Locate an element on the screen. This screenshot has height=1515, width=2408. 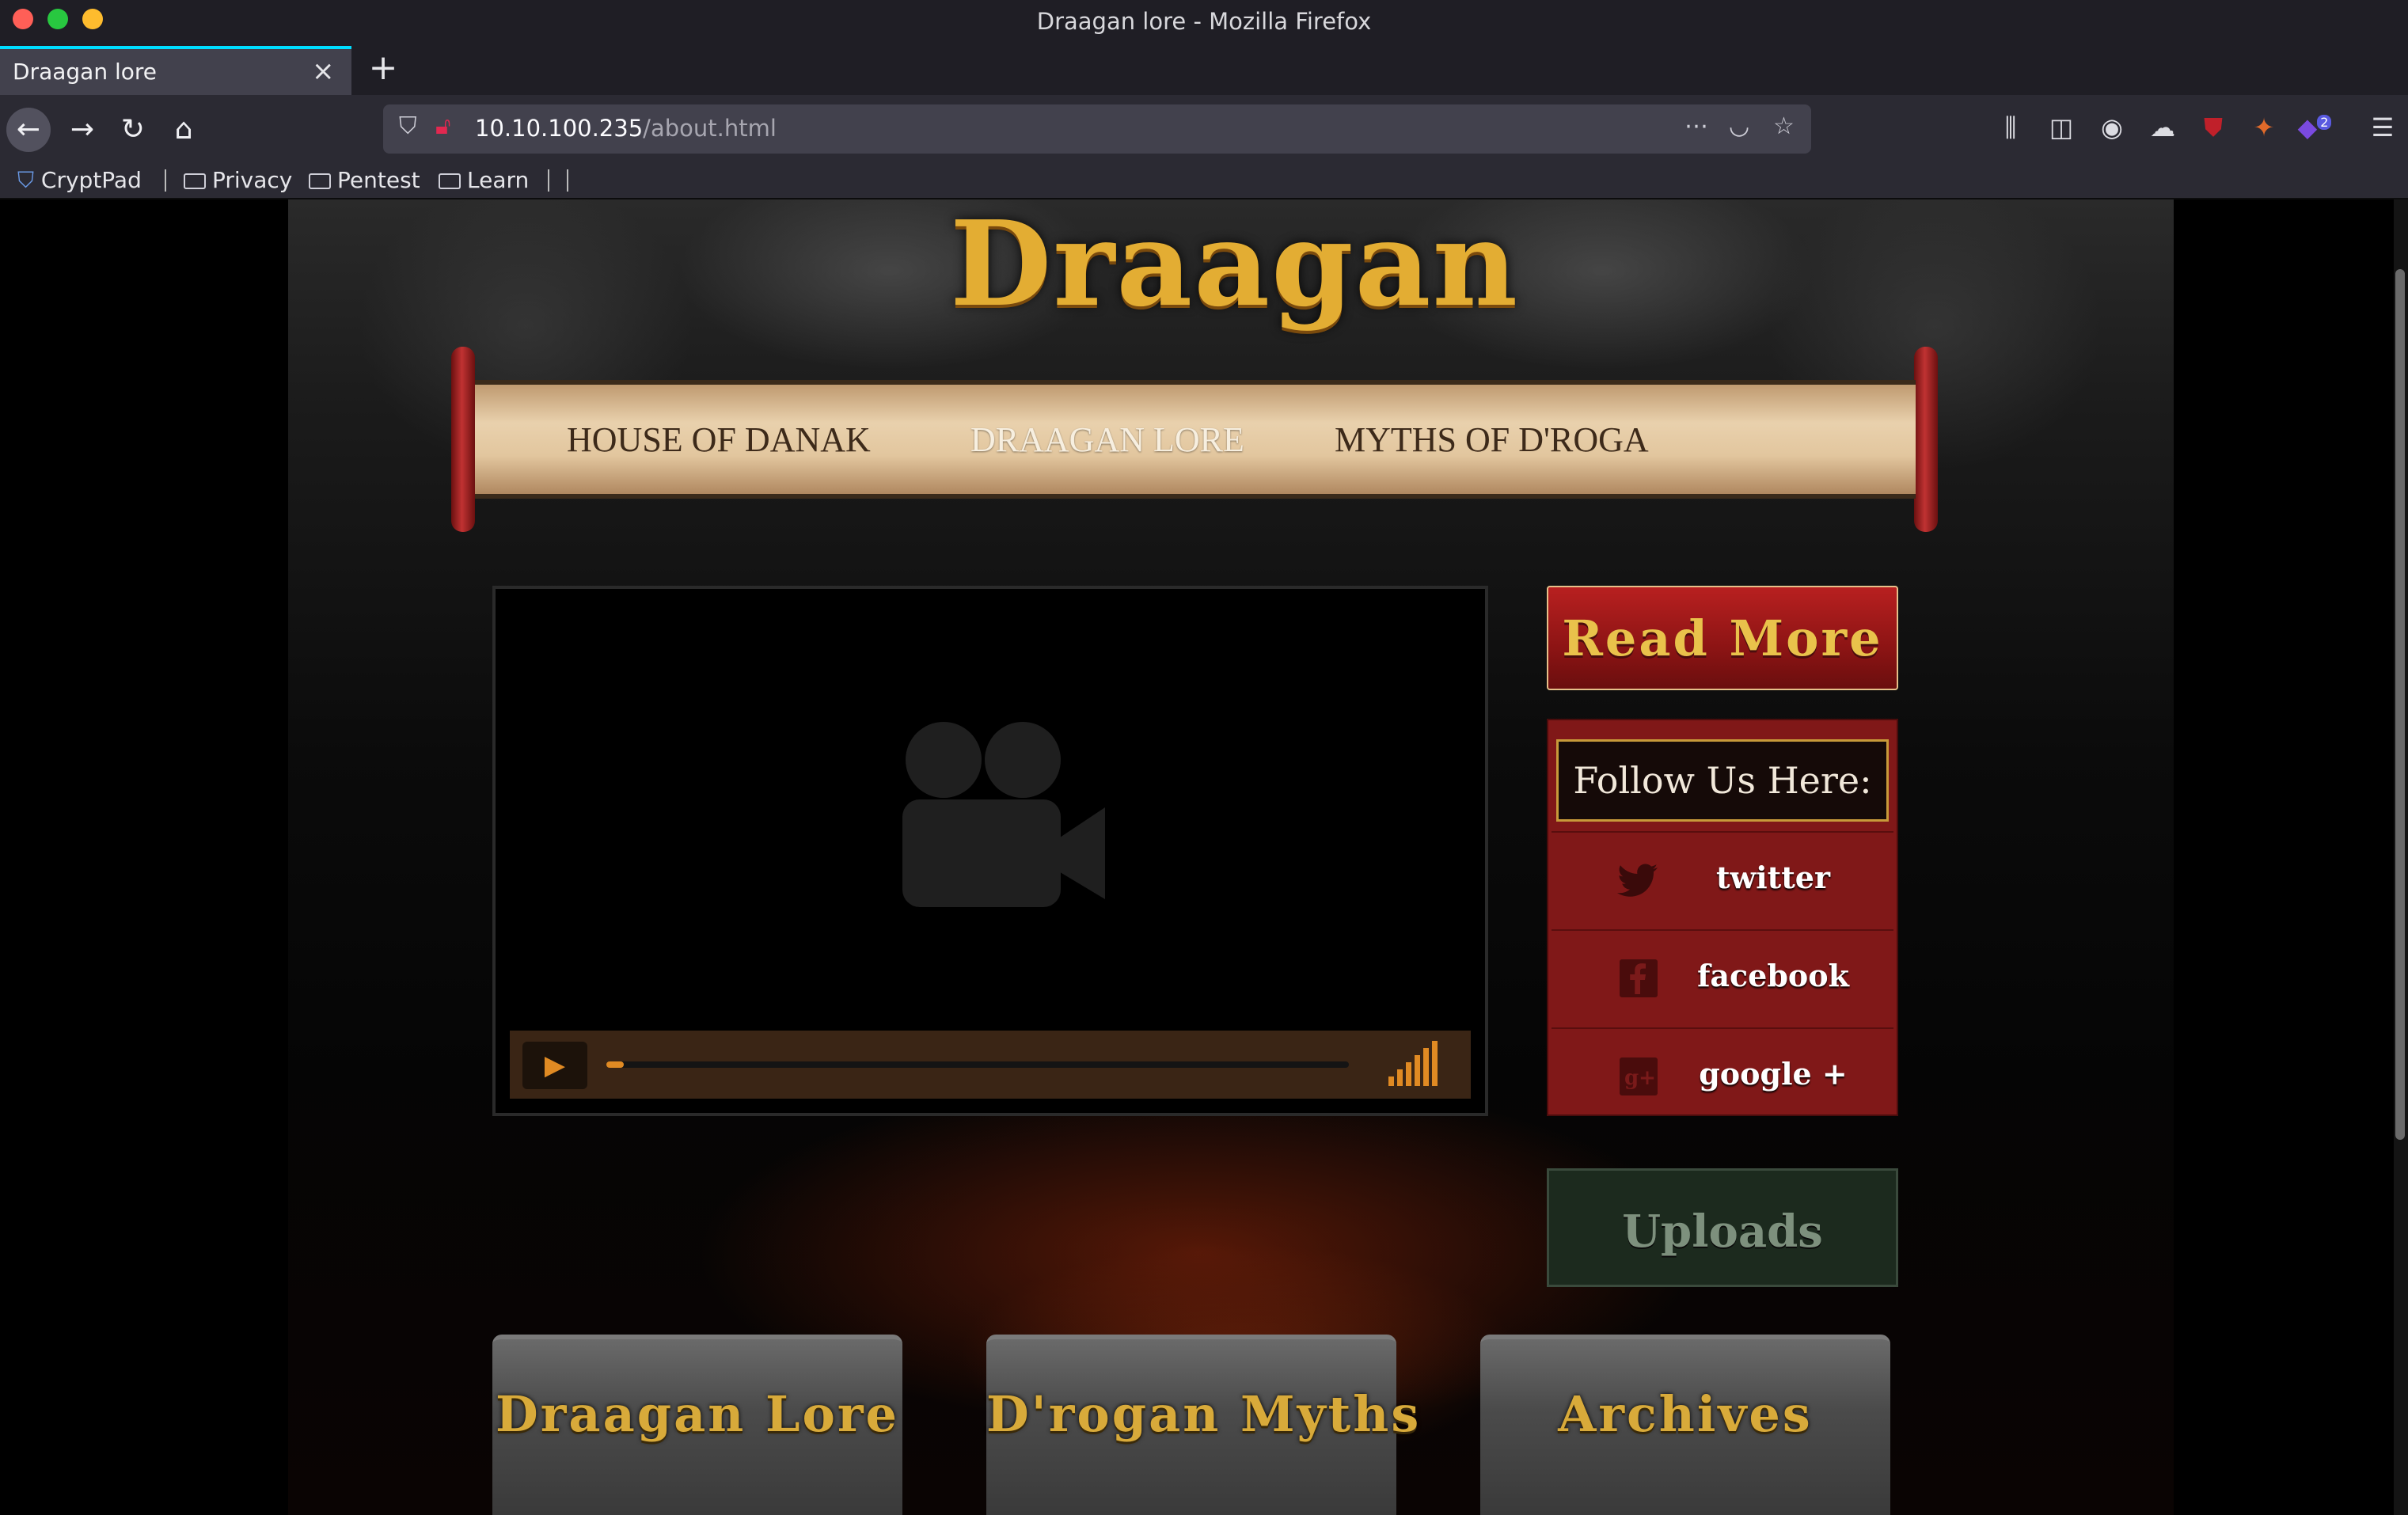
scroll-roller-left is located at coordinates (463, 439).